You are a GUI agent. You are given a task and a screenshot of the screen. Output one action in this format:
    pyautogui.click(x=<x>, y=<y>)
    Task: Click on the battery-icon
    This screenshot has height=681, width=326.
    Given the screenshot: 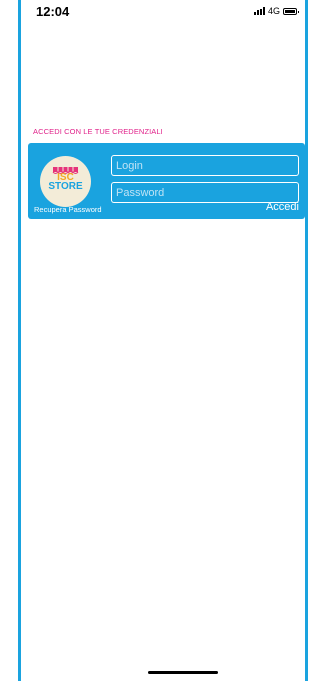 What is the action you would take?
    pyautogui.click(x=291, y=11)
    